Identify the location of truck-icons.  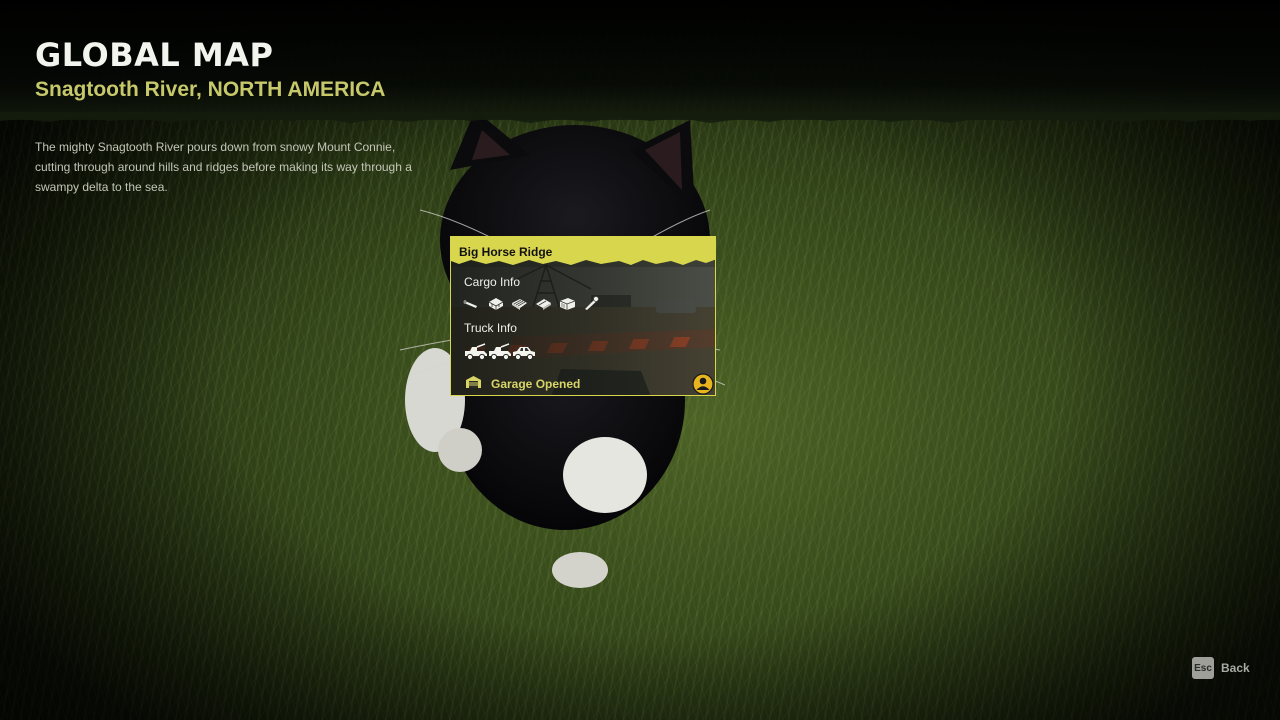
(500, 352).